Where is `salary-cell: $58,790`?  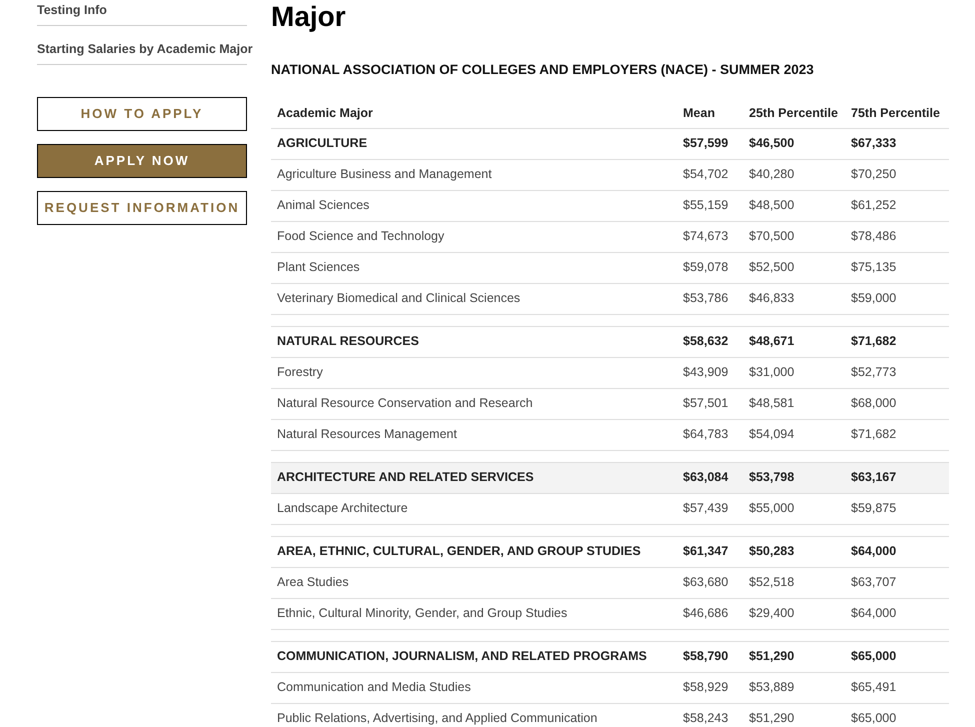
salary-cell: $58,790 is located at coordinates (710, 656).